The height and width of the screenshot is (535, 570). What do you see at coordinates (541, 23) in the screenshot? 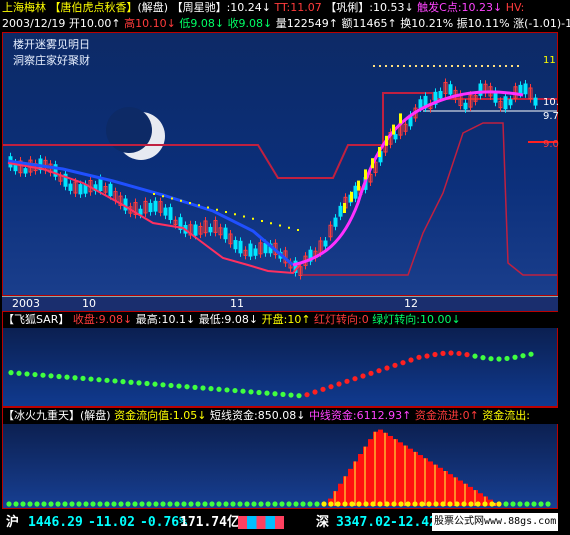
I see `quote-change: 涨(-1.01)-1` at bounding box center [541, 23].